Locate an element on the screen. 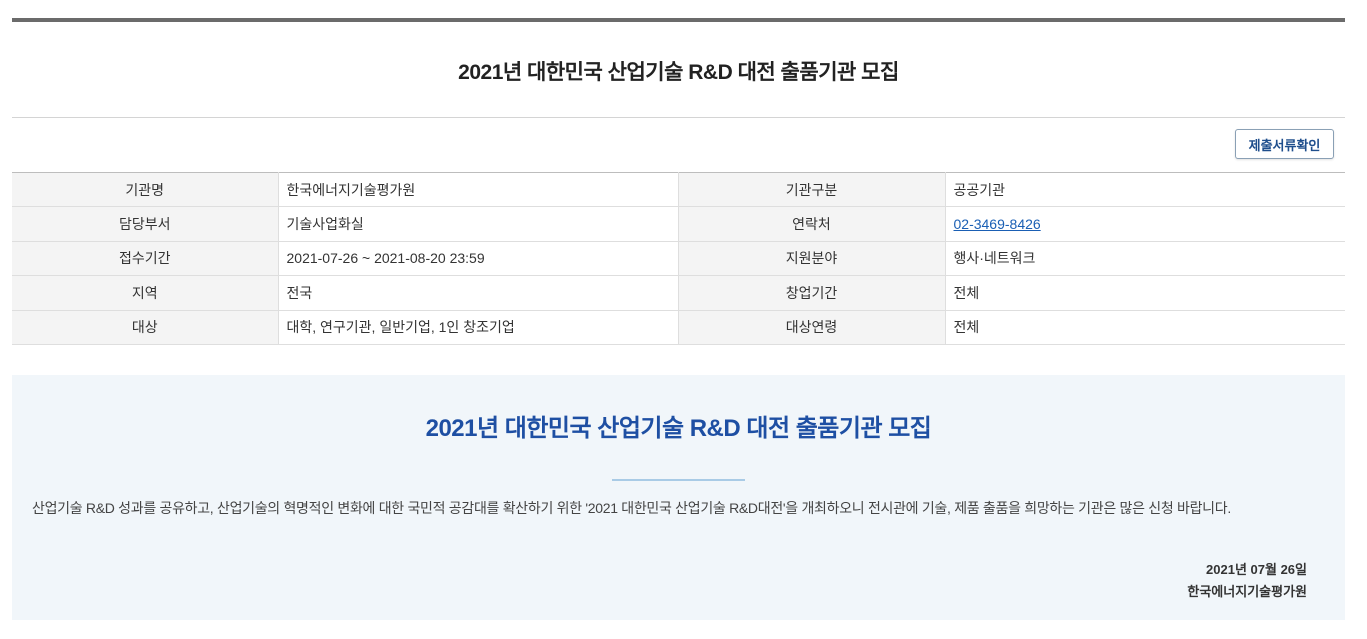  label-region: 지역 is located at coordinates (145, 293).